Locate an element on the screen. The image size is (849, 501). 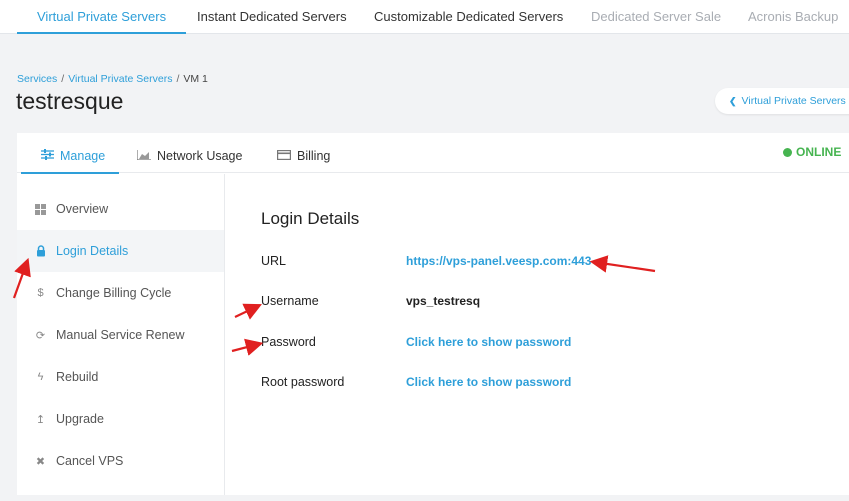
close-icon: ✖ is located at coordinates (40, 461).